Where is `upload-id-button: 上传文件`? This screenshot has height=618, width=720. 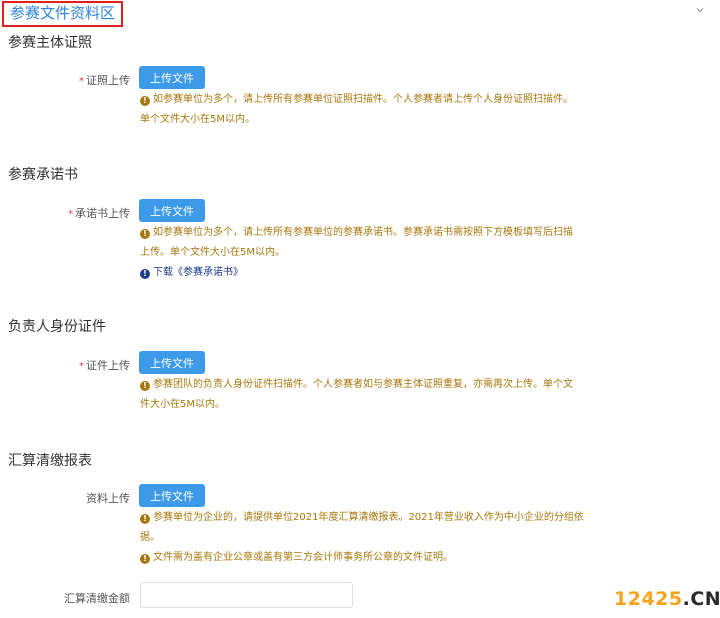 upload-id-button: 上传文件 is located at coordinates (172, 362).